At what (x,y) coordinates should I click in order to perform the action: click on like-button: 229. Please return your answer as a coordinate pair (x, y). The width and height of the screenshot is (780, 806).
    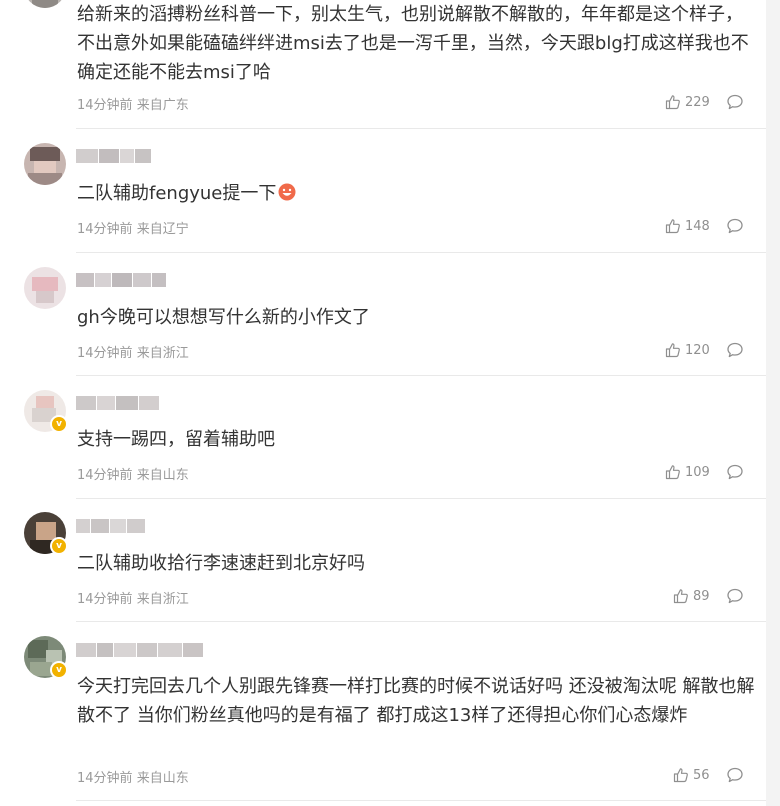
    Looking at the image, I should click on (687, 102).